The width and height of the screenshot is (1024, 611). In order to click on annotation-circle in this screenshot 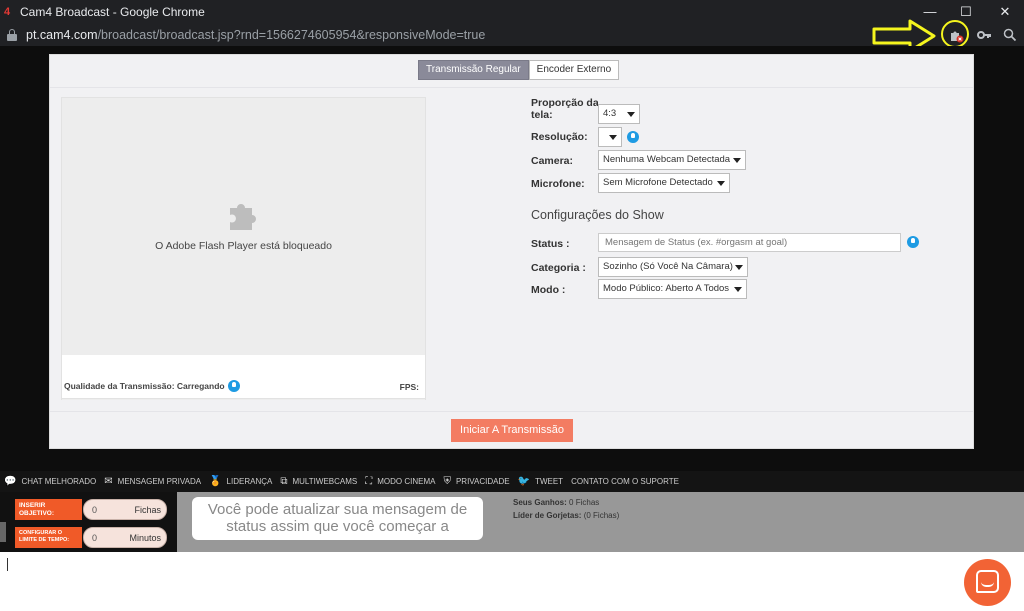, I will do `click(955, 34)`.